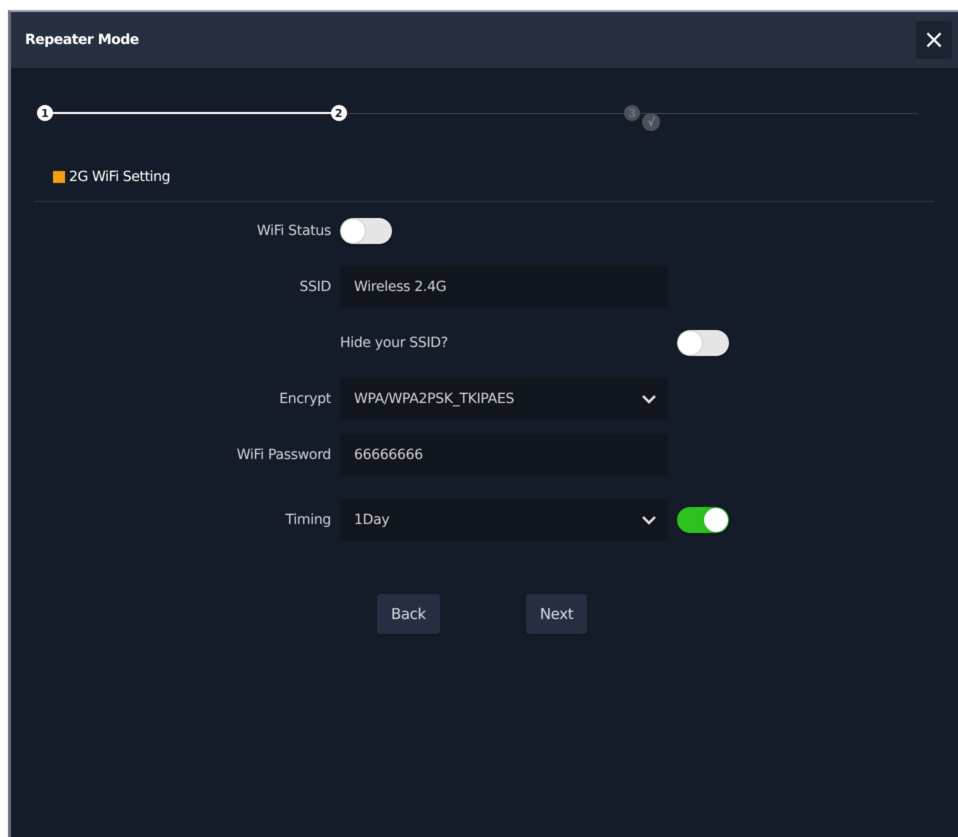 The height and width of the screenshot is (837, 958). Describe the element at coordinates (557, 614) in the screenshot. I see `nav-button: Next` at that location.